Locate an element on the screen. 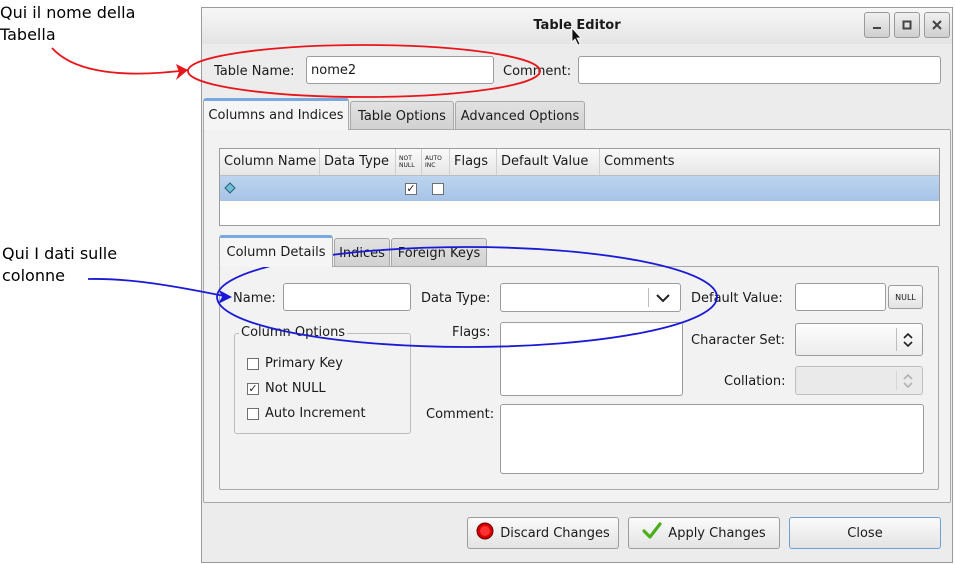  blue-arrow-head is located at coordinates (225, 297).